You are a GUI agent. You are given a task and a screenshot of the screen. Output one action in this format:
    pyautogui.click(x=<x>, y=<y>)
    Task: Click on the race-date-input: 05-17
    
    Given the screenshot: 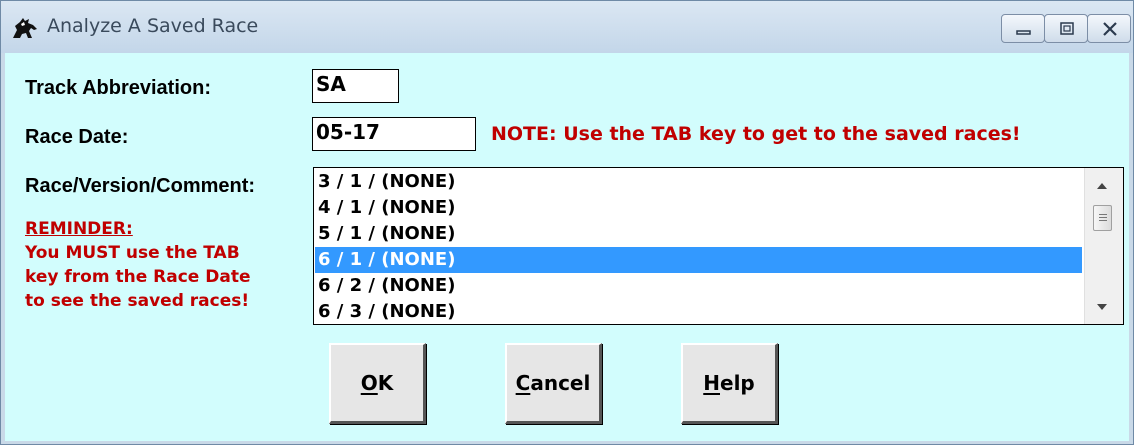 What is the action you would take?
    pyautogui.click(x=394, y=134)
    